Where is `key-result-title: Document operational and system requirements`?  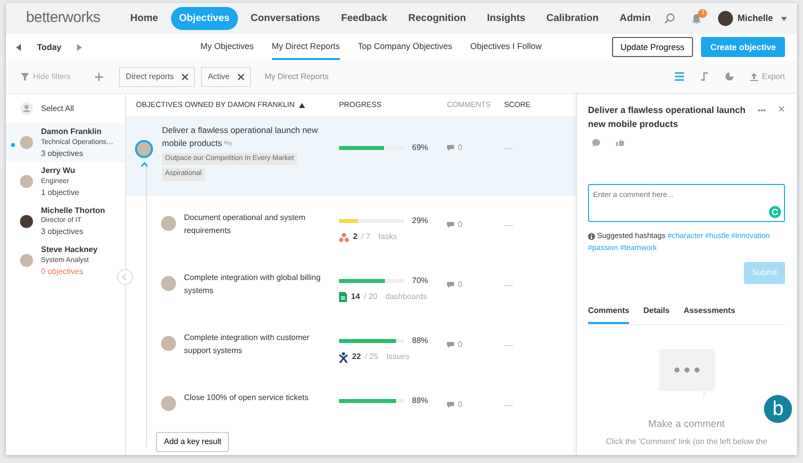 key-result-title: Document operational and system requirements is located at coordinates (259, 226).